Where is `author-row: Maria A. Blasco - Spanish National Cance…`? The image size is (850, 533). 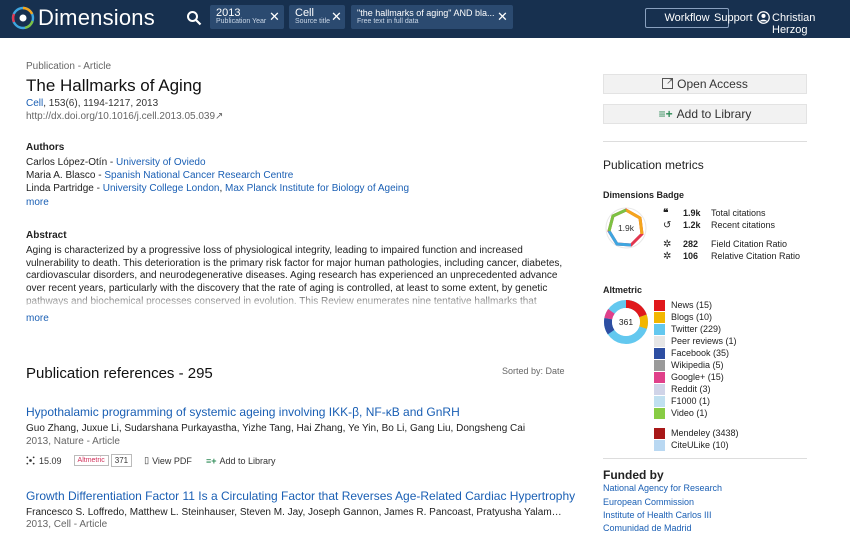 author-row: Maria A. Blasco - Spanish National Cance… is located at coordinates (159, 175).